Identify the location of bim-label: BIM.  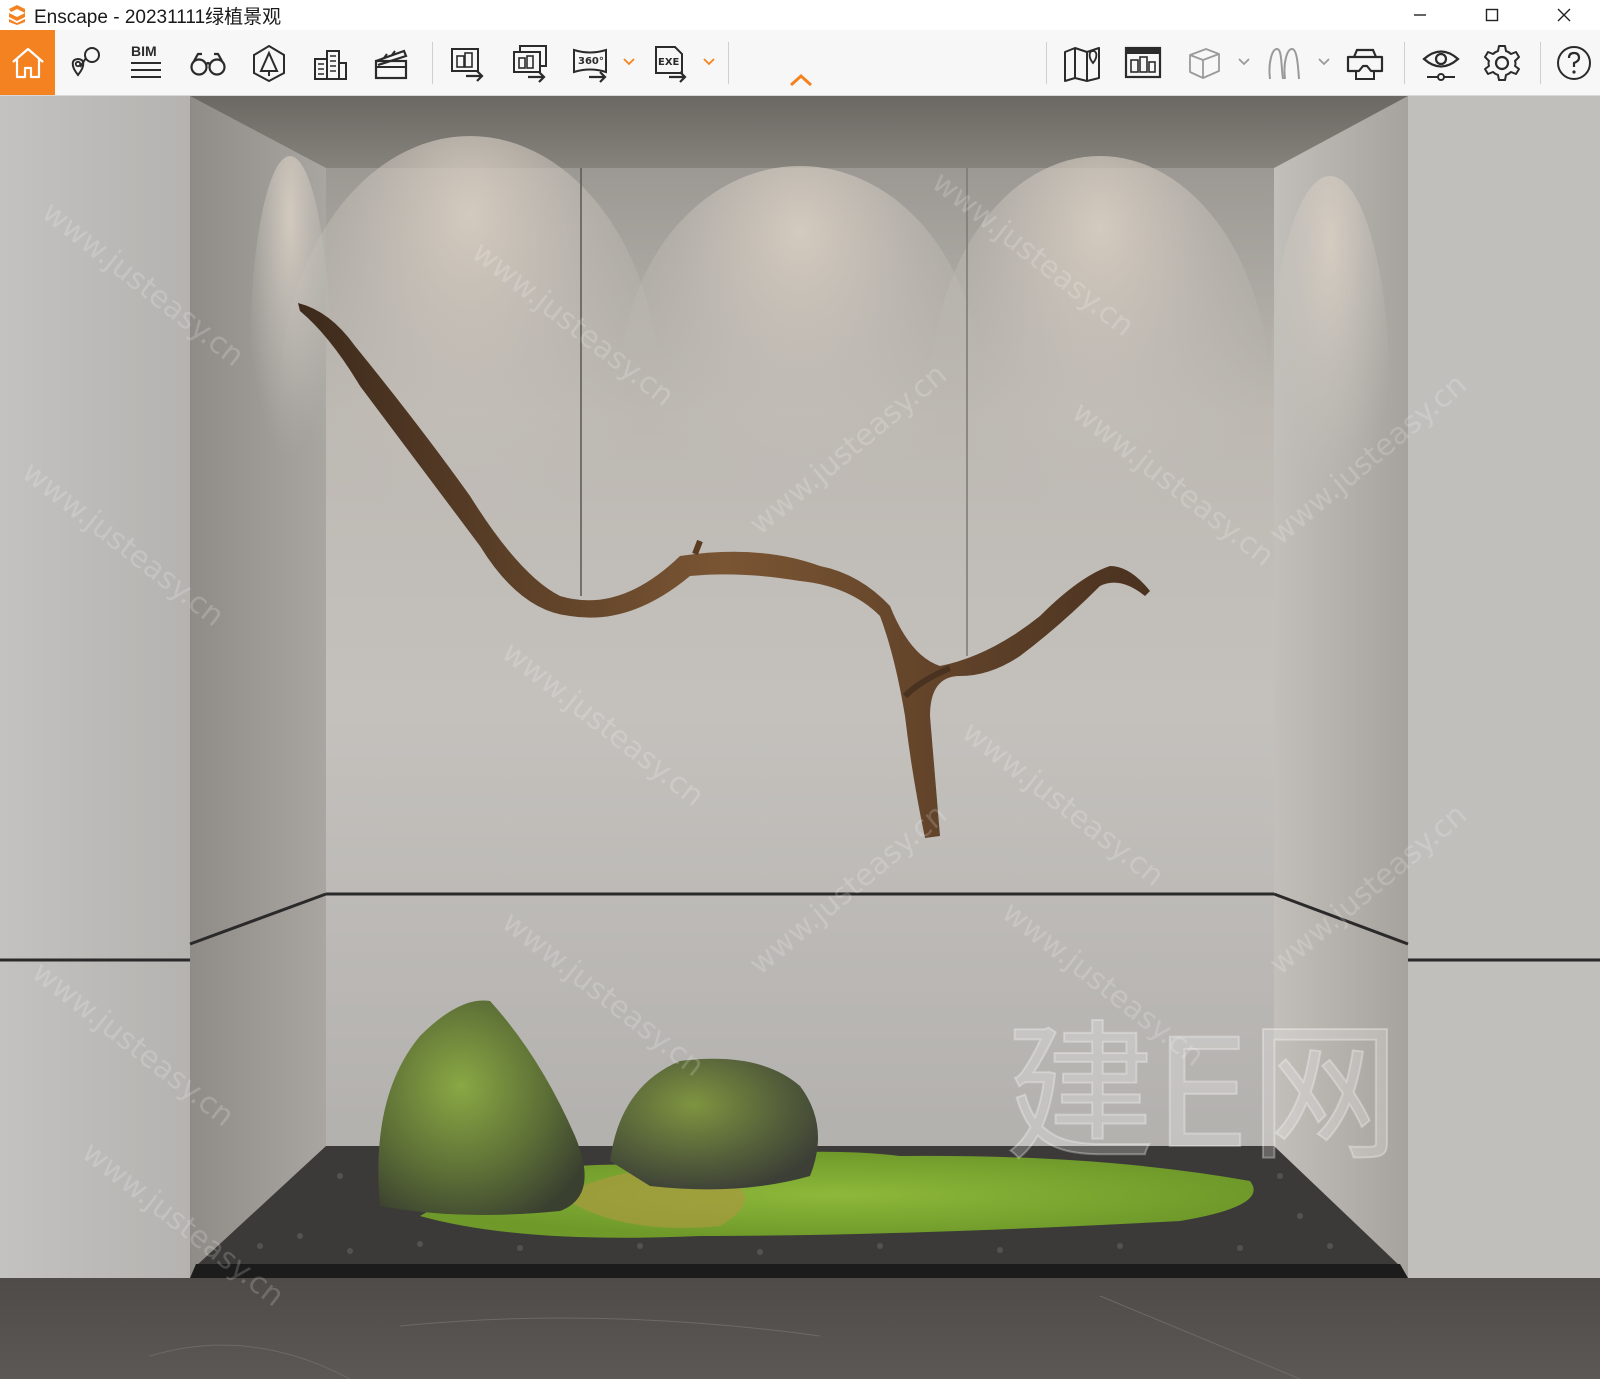
(144, 51).